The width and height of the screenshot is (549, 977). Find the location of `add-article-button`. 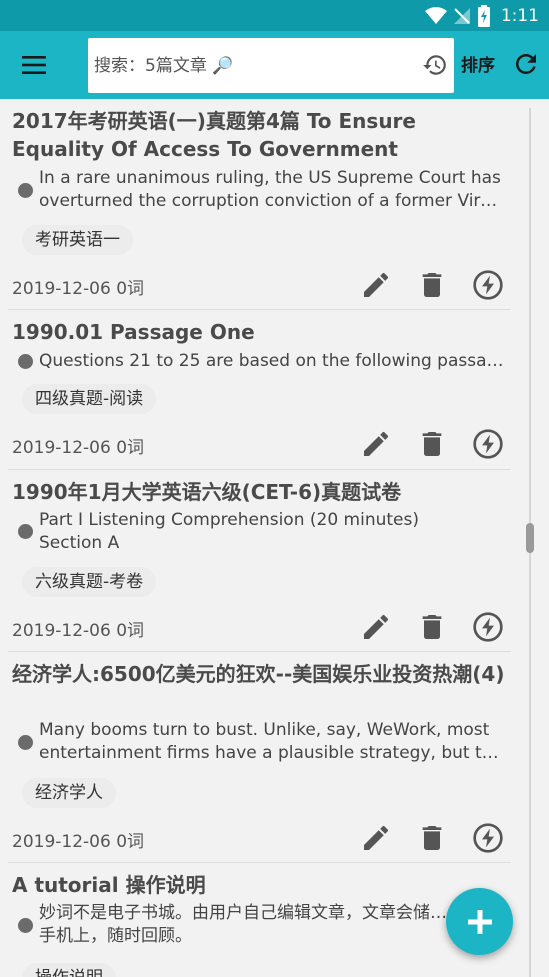

add-article-button is located at coordinates (479, 921).